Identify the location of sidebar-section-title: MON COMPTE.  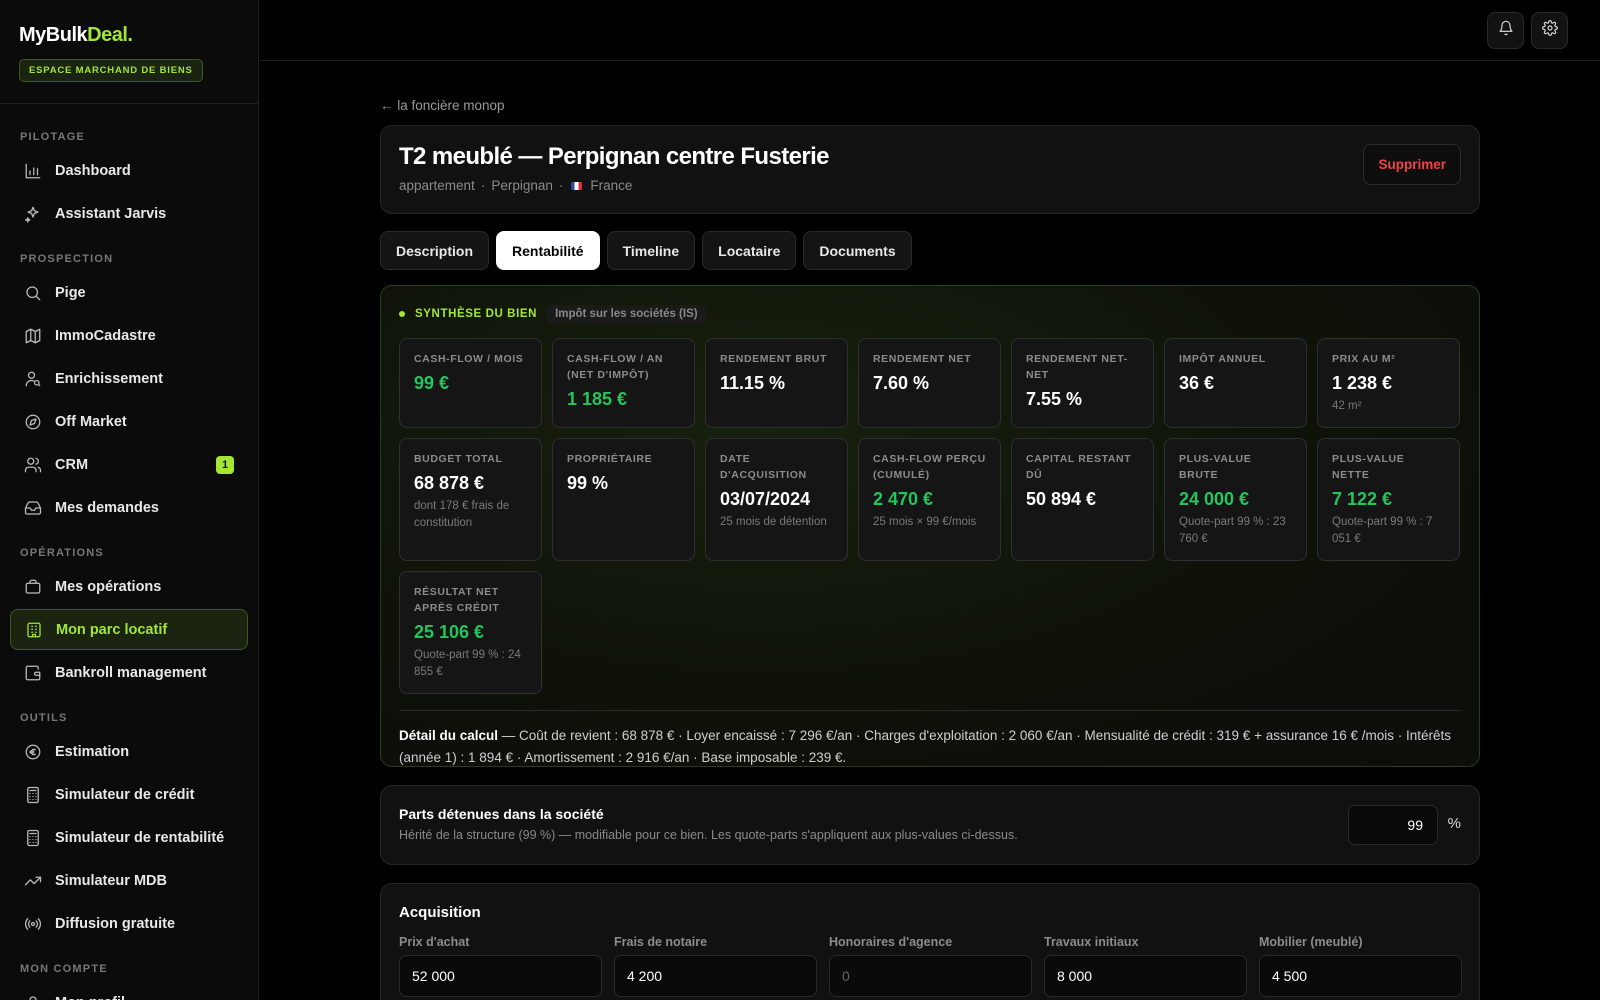
(64, 969).